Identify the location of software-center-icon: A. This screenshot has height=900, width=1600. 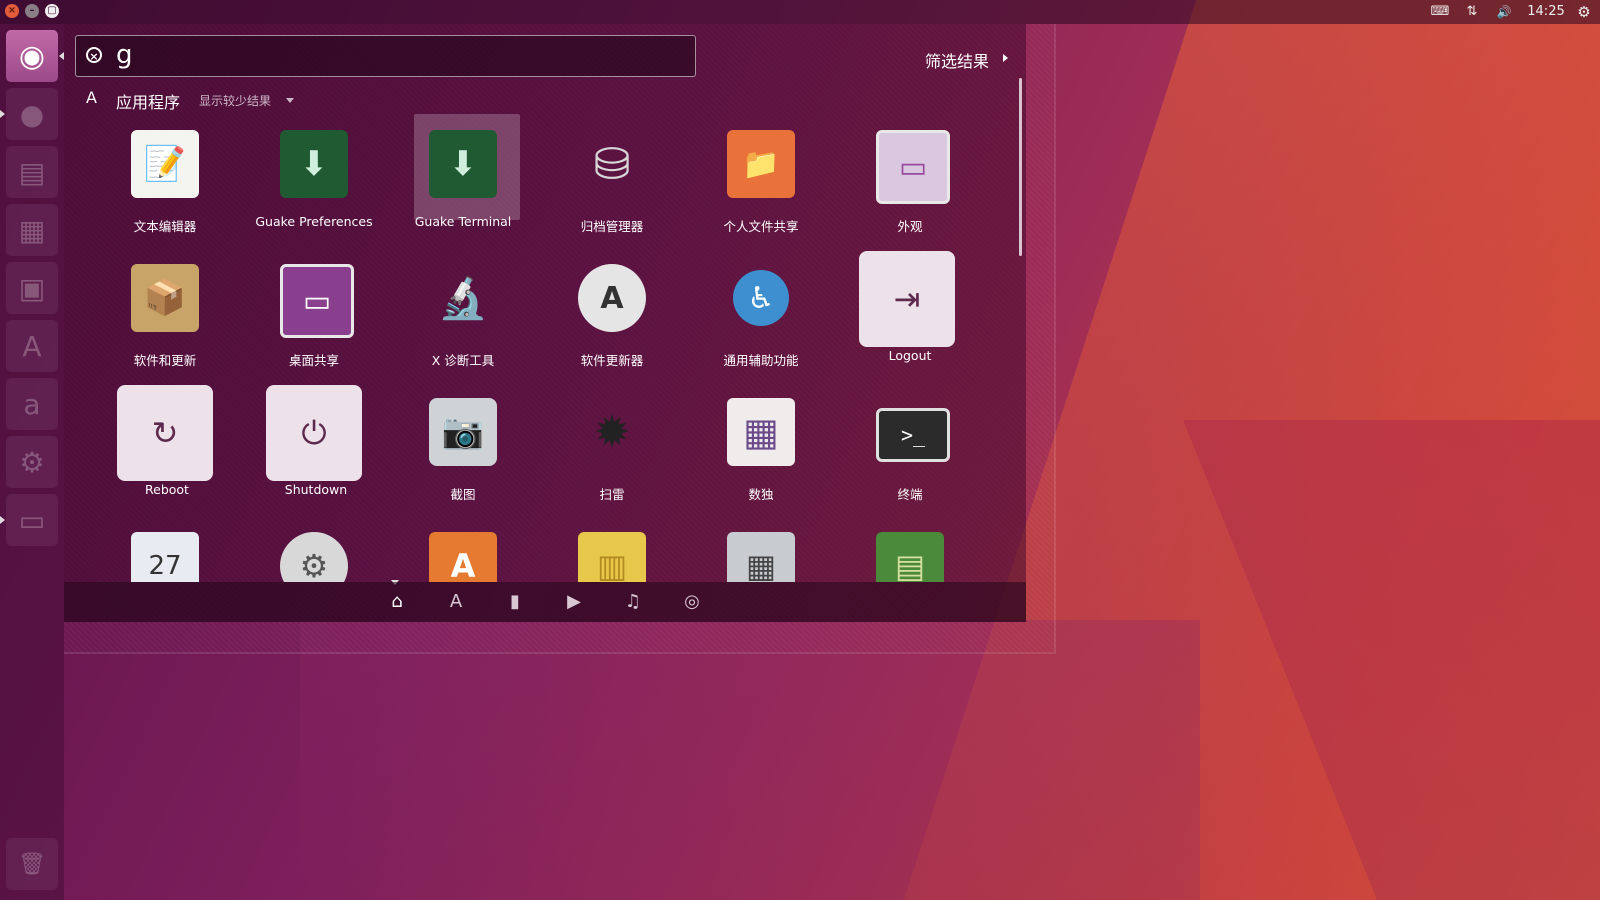
(32, 346).